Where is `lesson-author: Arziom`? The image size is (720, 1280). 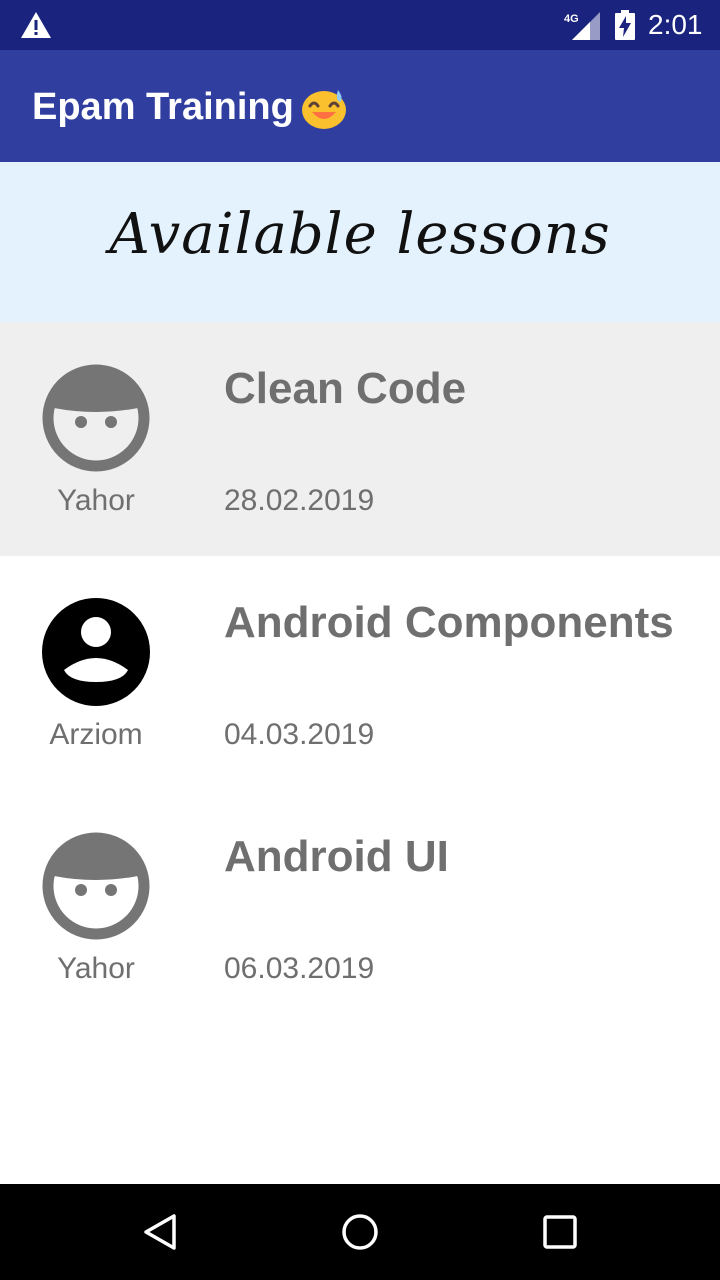
lesson-author: Arziom is located at coordinates (96, 734).